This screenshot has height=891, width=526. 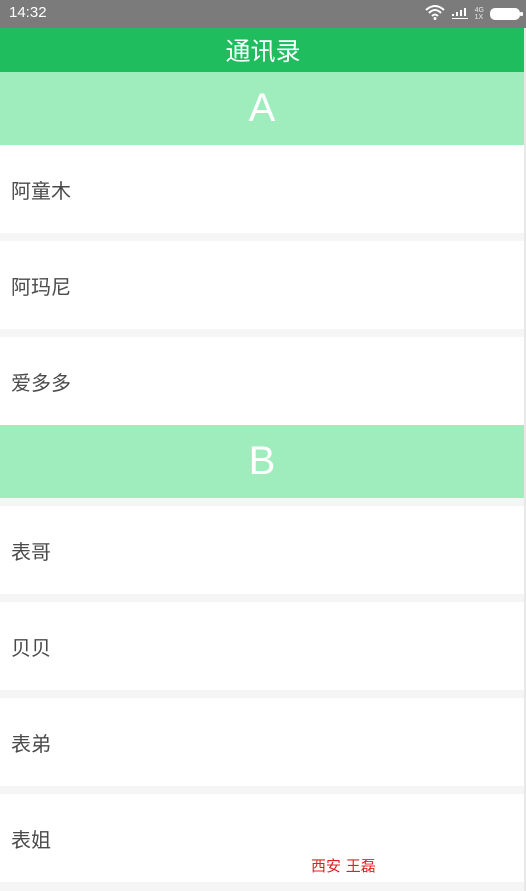 What do you see at coordinates (28, 12) in the screenshot?
I see `status-time: 14:32` at bounding box center [28, 12].